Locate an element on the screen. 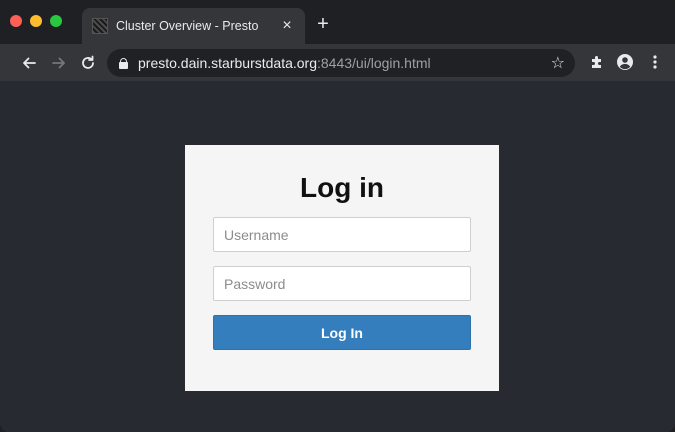 The image size is (675, 432). maximize-window-button is located at coordinates (56, 21).